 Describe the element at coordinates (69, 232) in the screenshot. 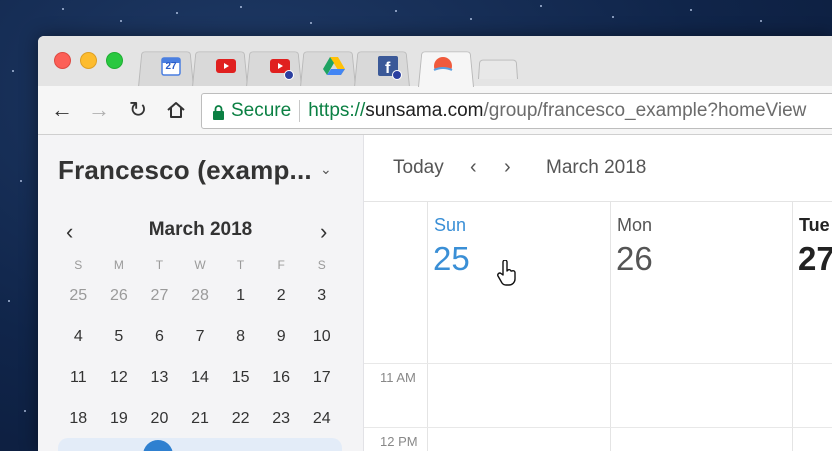

I see `mini-calendar-prev-icon: ‹` at that location.